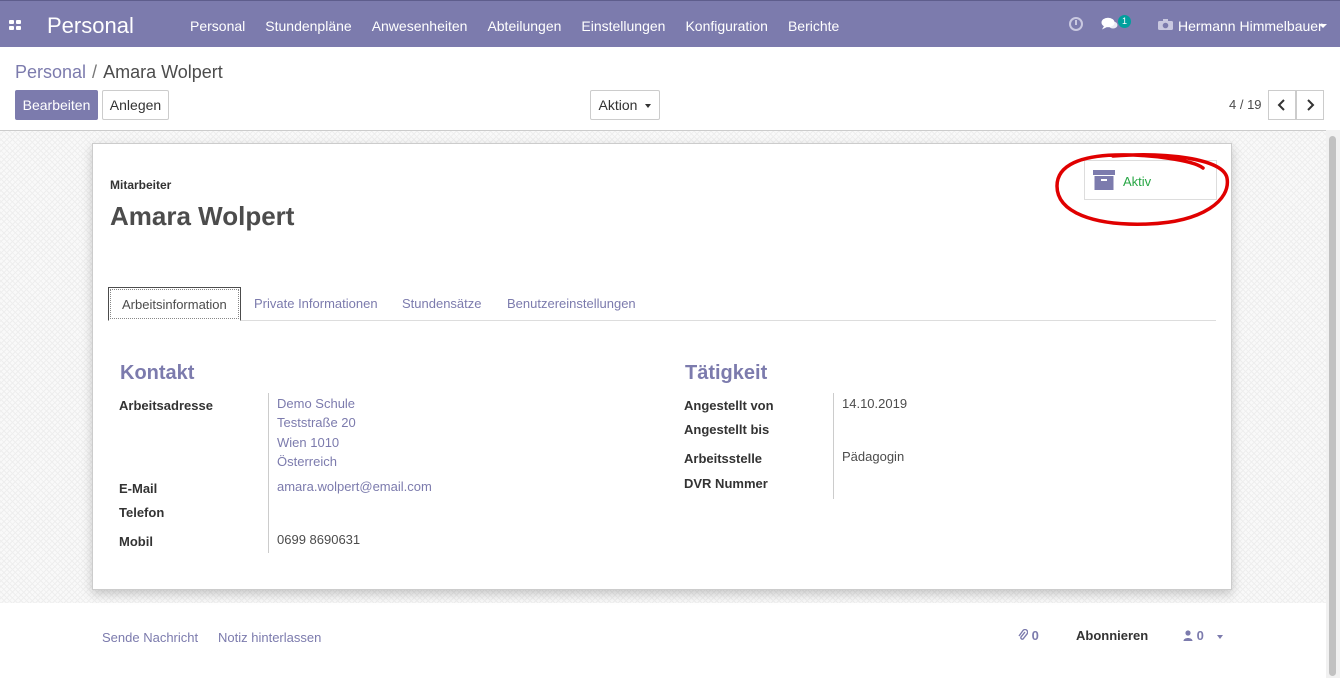 The image size is (1340, 678). I want to click on job-value: Pädagogin, so click(873, 456).